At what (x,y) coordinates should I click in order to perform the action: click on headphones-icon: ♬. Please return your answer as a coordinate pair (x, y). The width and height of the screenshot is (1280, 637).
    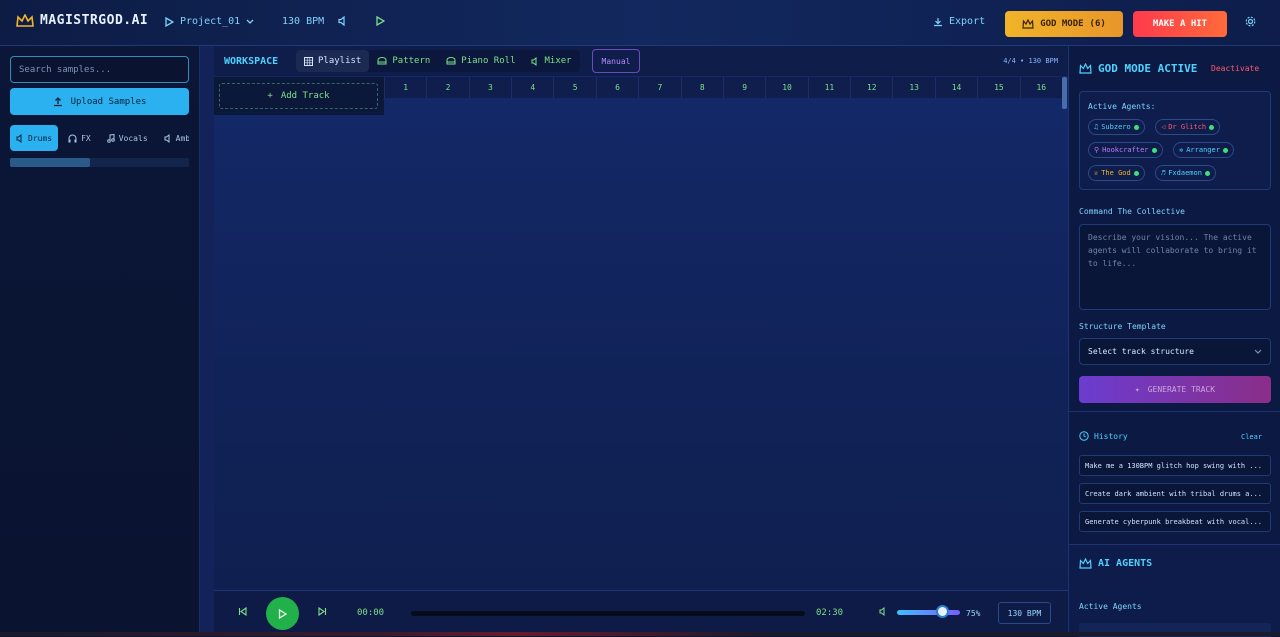
    Looking at the image, I should click on (1163, 173).